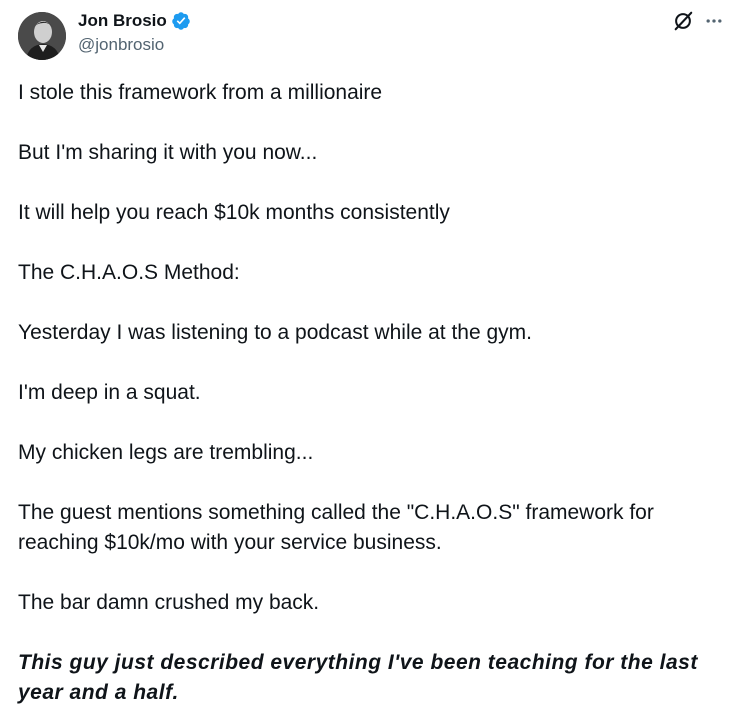 The height and width of the screenshot is (715, 742). What do you see at coordinates (169, 602) in the screenshot?
I see `tweet-paragraph: The bar damn crushed my back.` at bounding box center [169, 602].